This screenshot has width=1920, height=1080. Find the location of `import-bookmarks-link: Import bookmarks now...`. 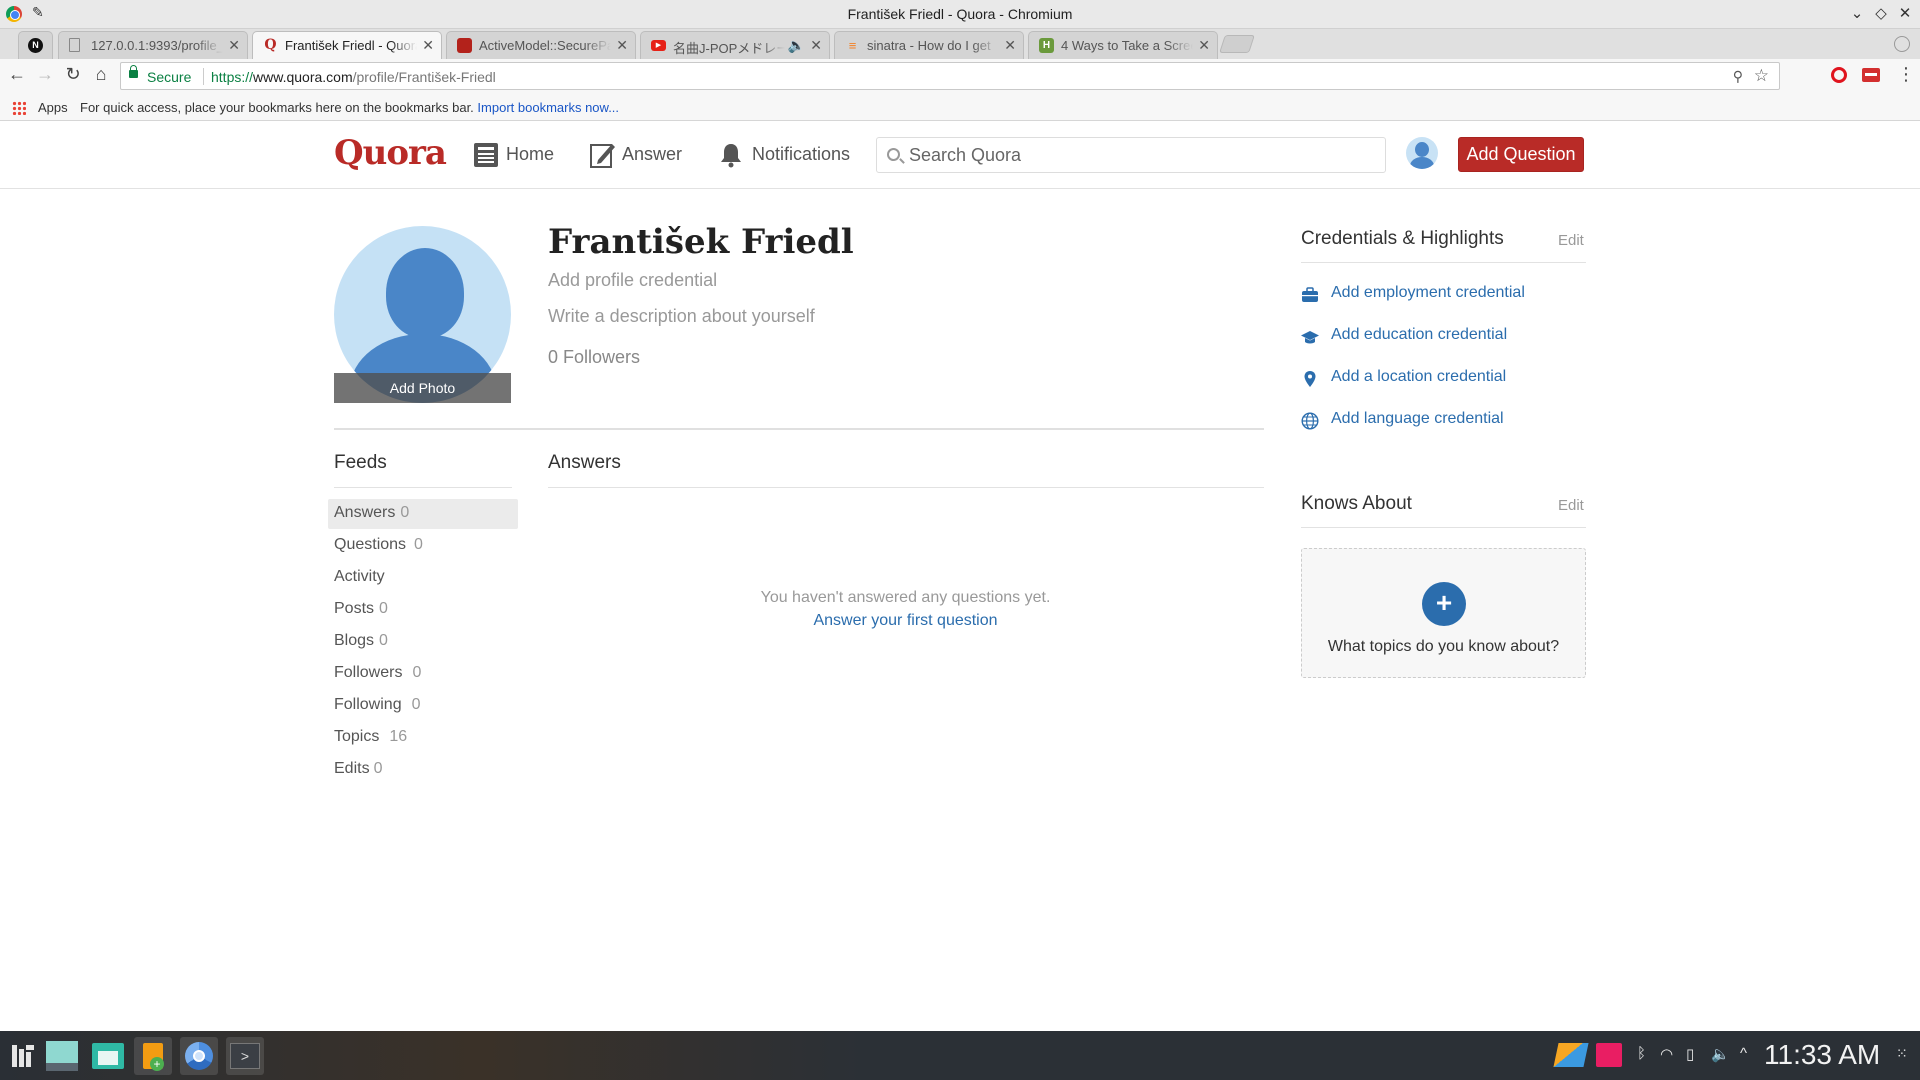

import-bookmarks-link: Import bookmarks now... is located at coordinates (548, 107).